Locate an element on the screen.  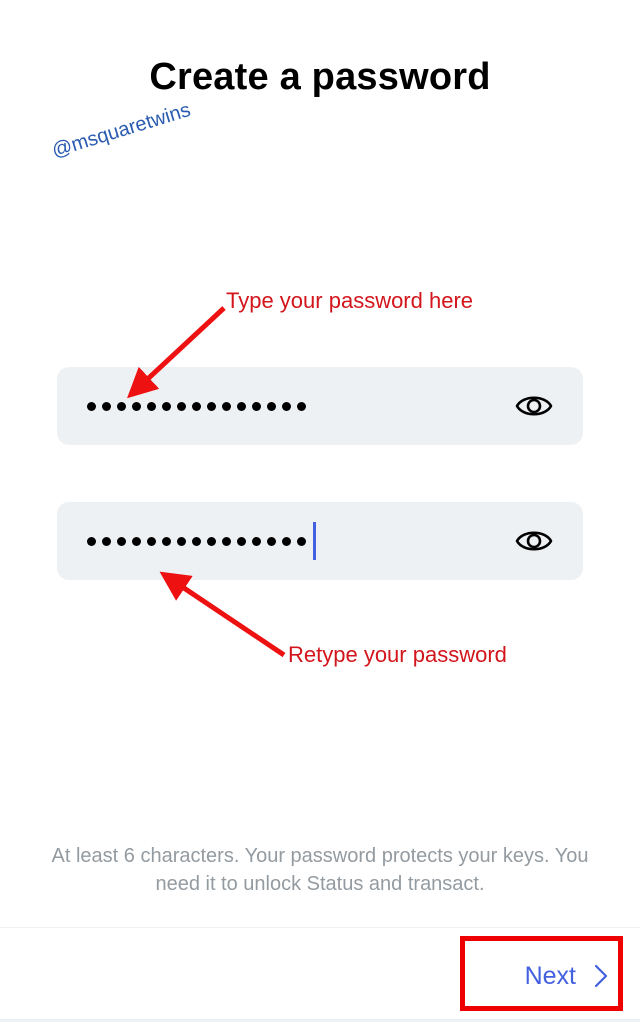
annotation-type-password: Type your password here is located at coordinates (350, 300).